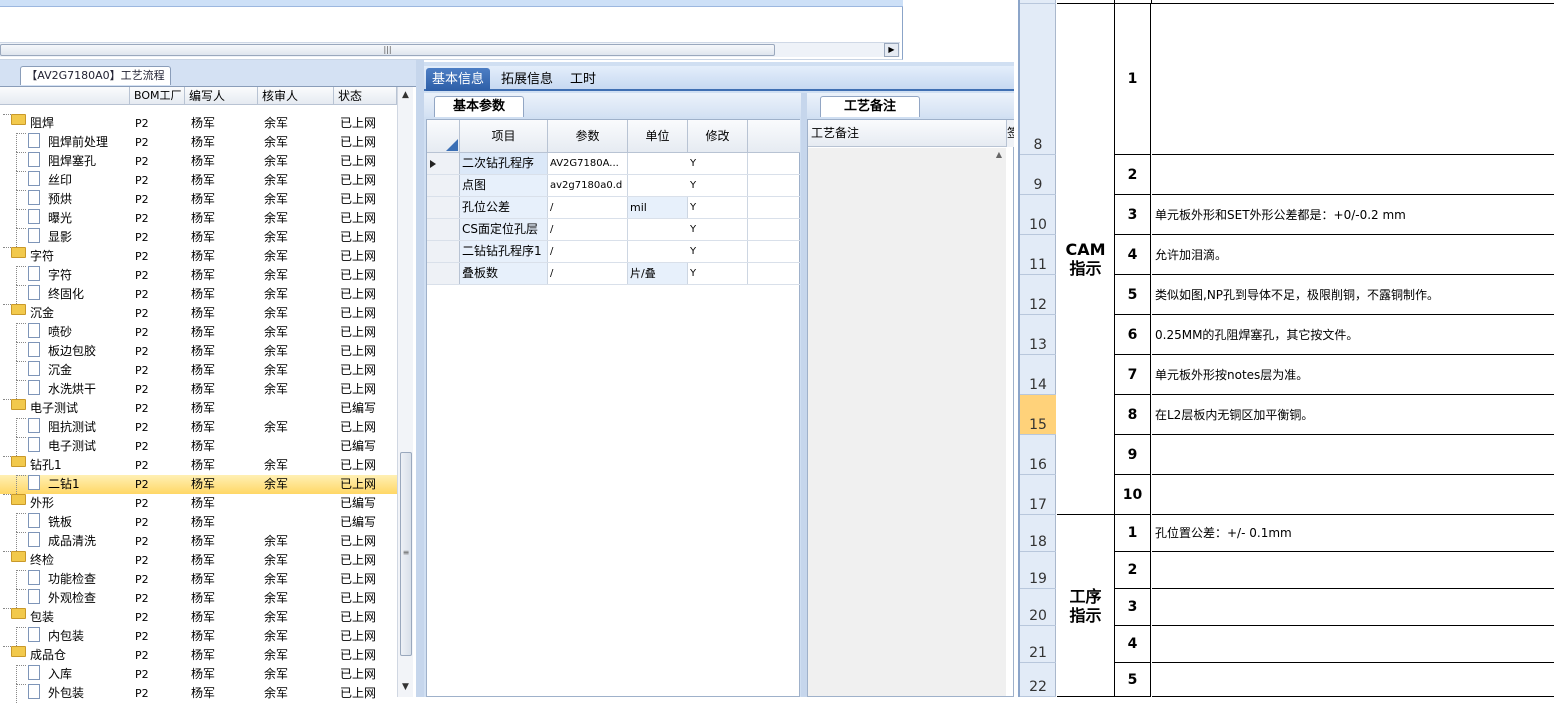 The image size is (1554, 703). What do you see at coordinates (1133, 255) in the screenshot?
I see `item-number-cell: 4` at bounding box center [1133, 255].